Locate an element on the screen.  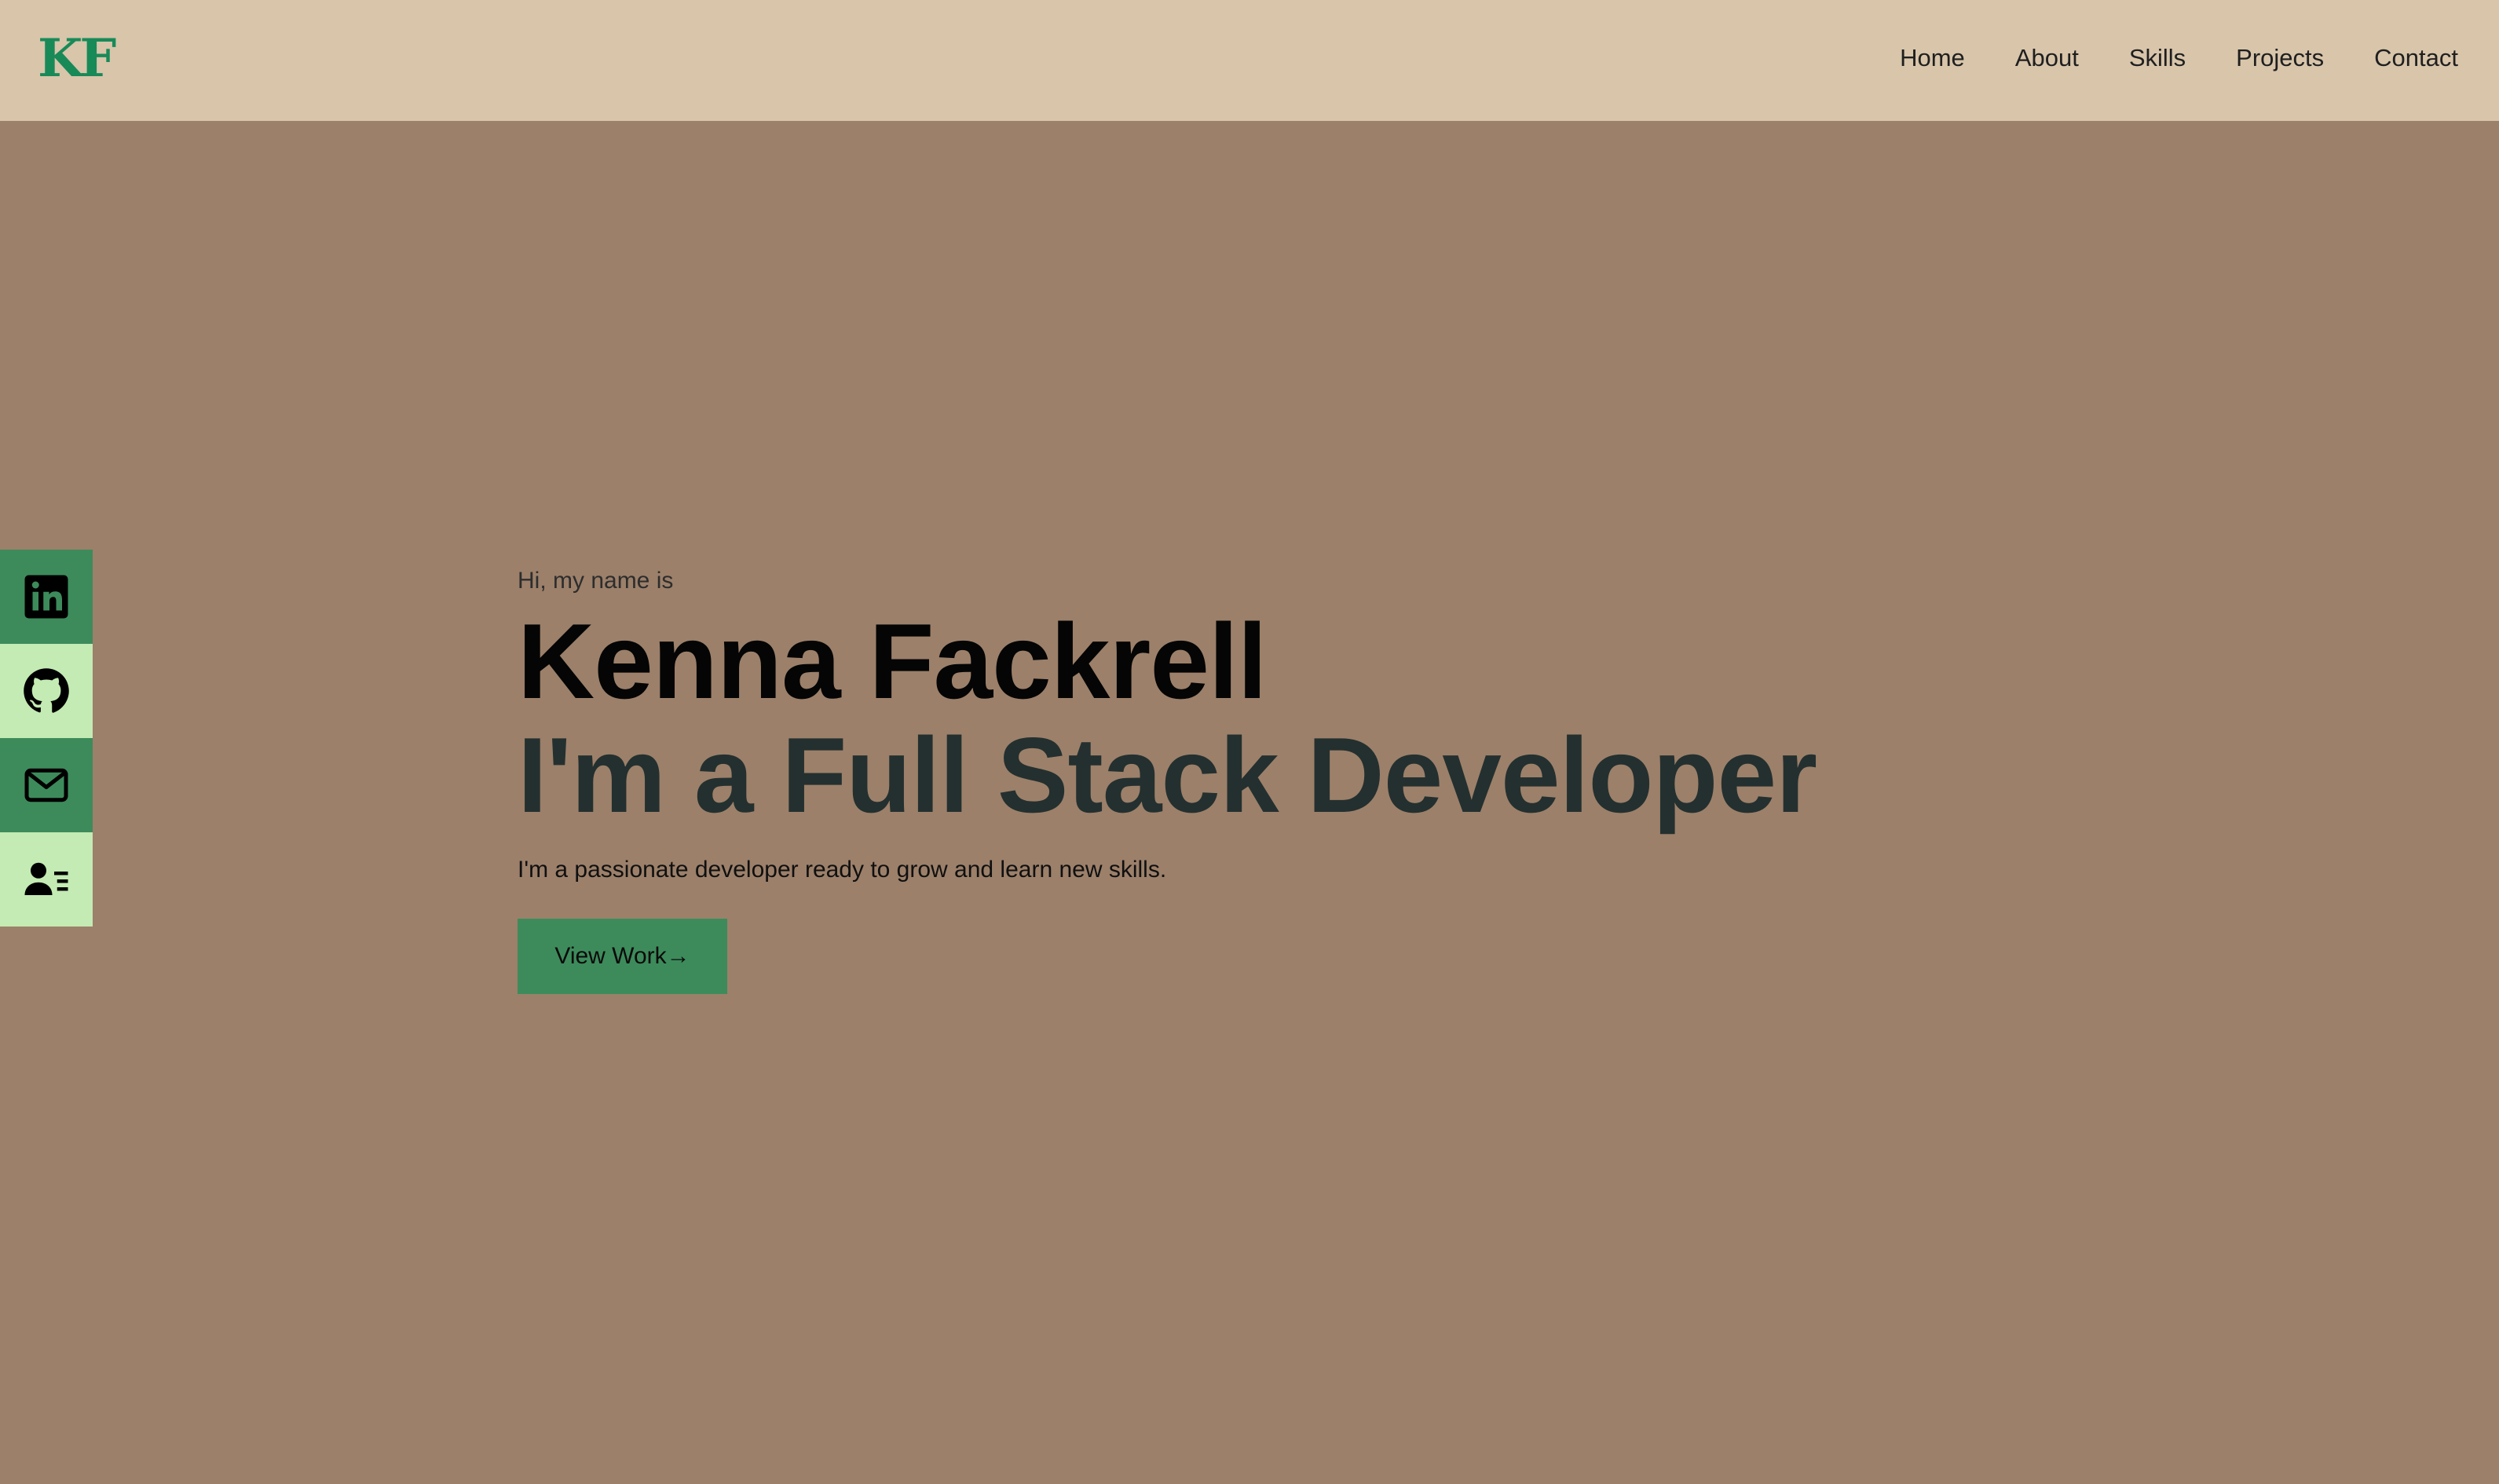
linkedin-icon is located at coordinates (46, 597).